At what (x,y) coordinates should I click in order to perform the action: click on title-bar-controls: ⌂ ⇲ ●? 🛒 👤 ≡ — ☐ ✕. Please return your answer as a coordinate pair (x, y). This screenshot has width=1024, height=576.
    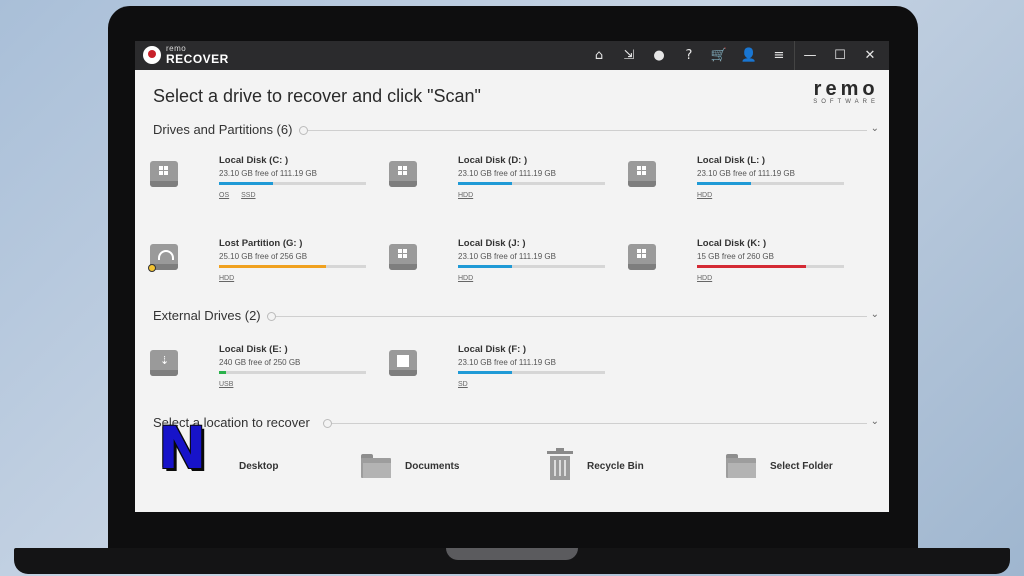
    Looking at the image, I should click on (734, 55).